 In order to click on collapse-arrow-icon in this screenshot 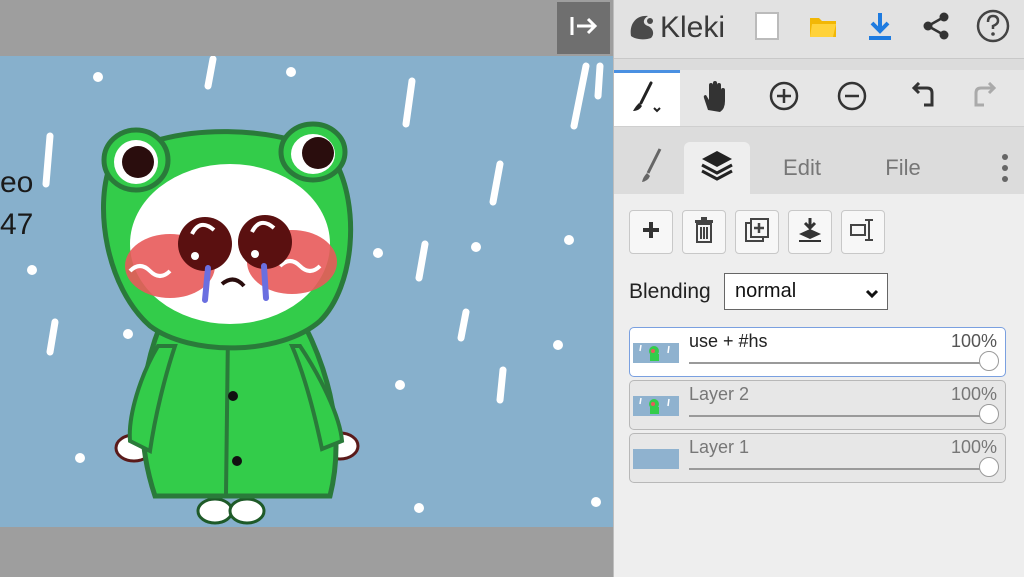, I will do `click(584, 28)`.